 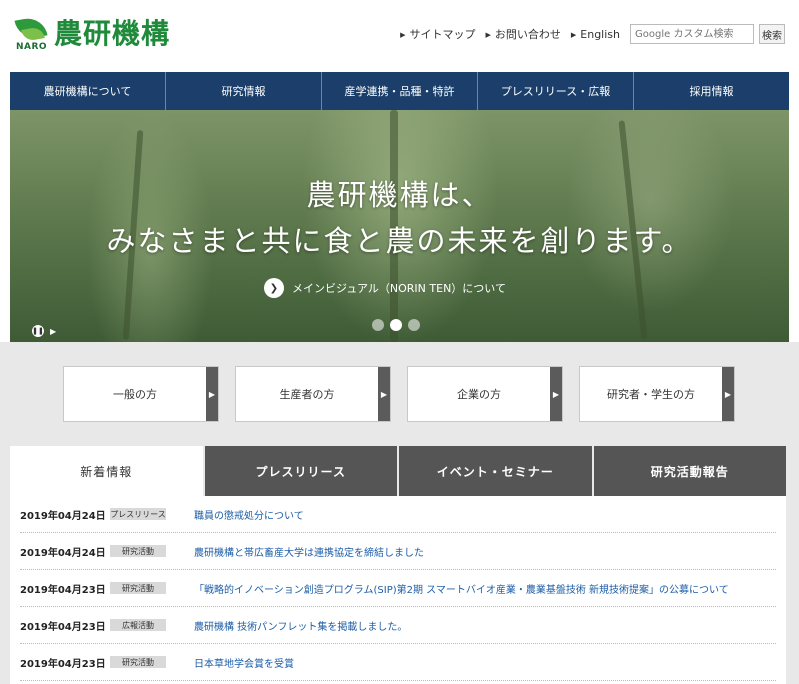 What do you see at coordinates (494, 471) in the screenshot?
I see `tab-events: イベント・セミナー` at bounding box center [494, 471].